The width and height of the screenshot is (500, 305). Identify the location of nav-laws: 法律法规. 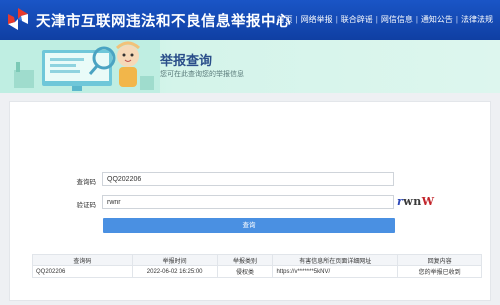
(477, 19).